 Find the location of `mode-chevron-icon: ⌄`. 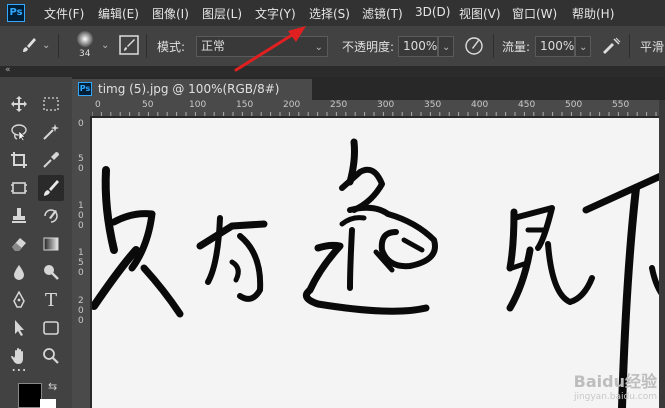

mode-chevron-icon: ⌄ is located at coordinates (318, 47).